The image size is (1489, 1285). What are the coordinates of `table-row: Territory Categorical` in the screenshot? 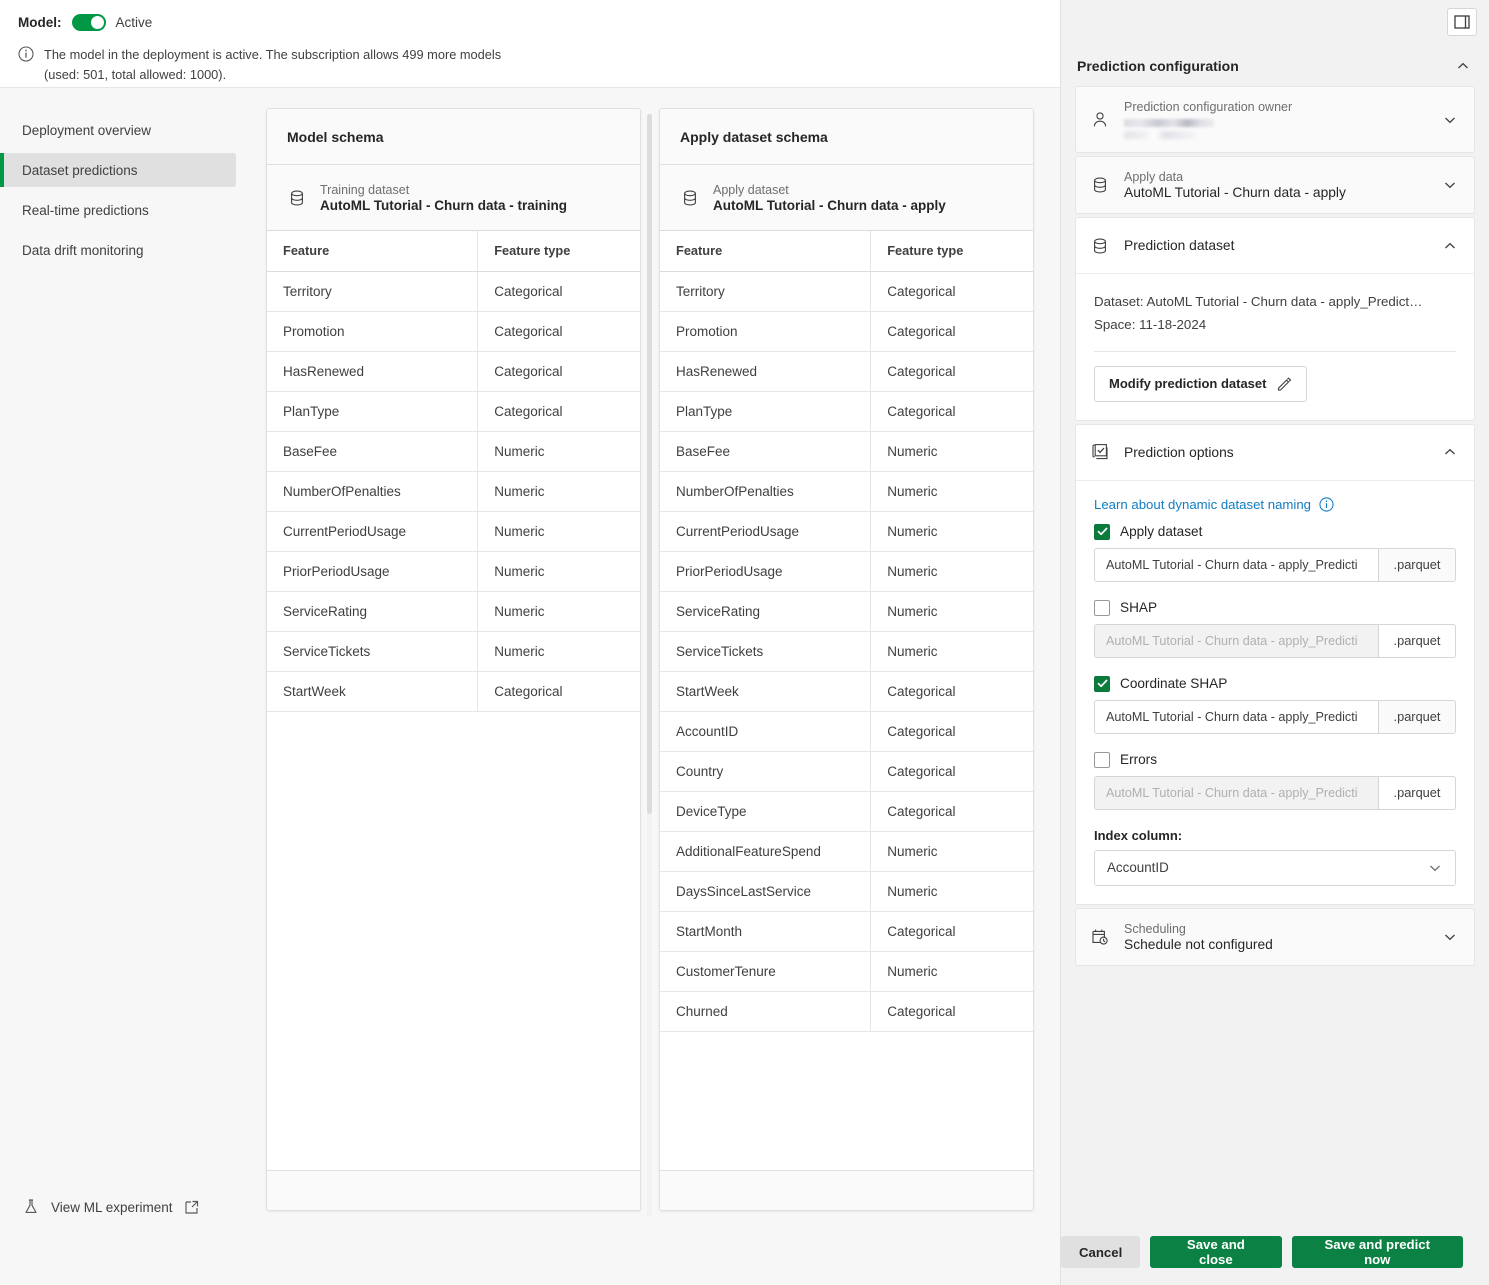 It's located at (846, 291).